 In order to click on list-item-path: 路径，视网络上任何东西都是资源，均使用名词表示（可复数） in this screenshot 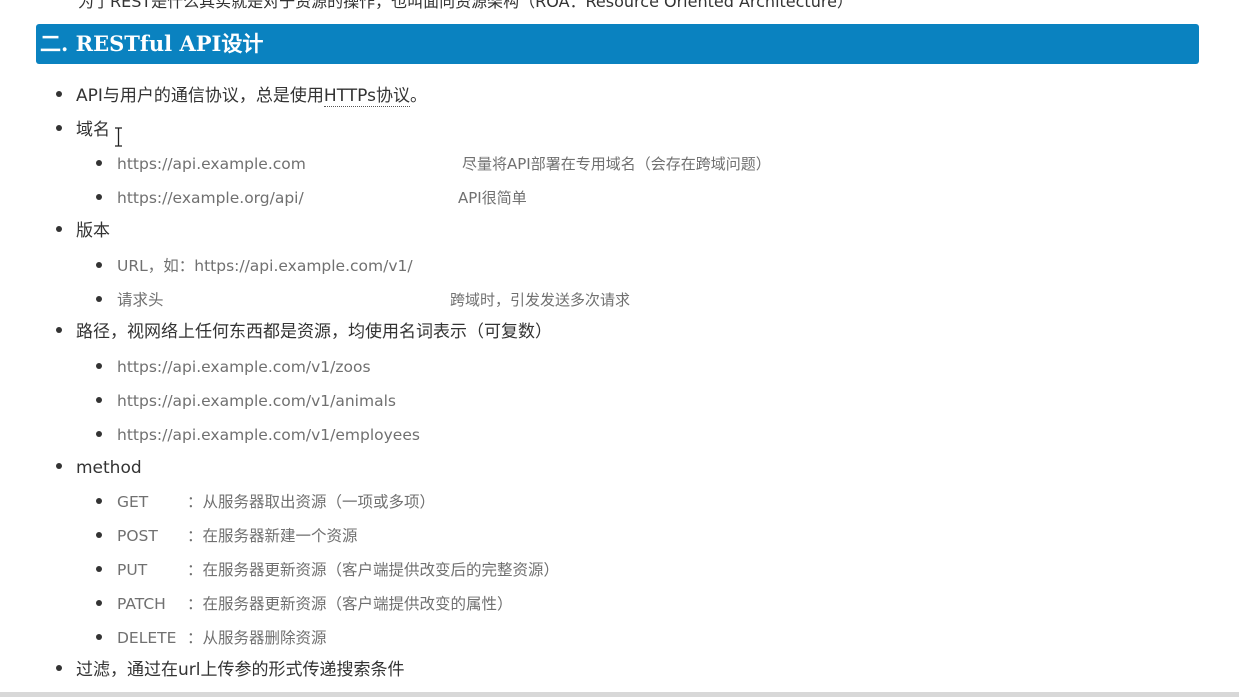, I will do `click(304, 332)`.